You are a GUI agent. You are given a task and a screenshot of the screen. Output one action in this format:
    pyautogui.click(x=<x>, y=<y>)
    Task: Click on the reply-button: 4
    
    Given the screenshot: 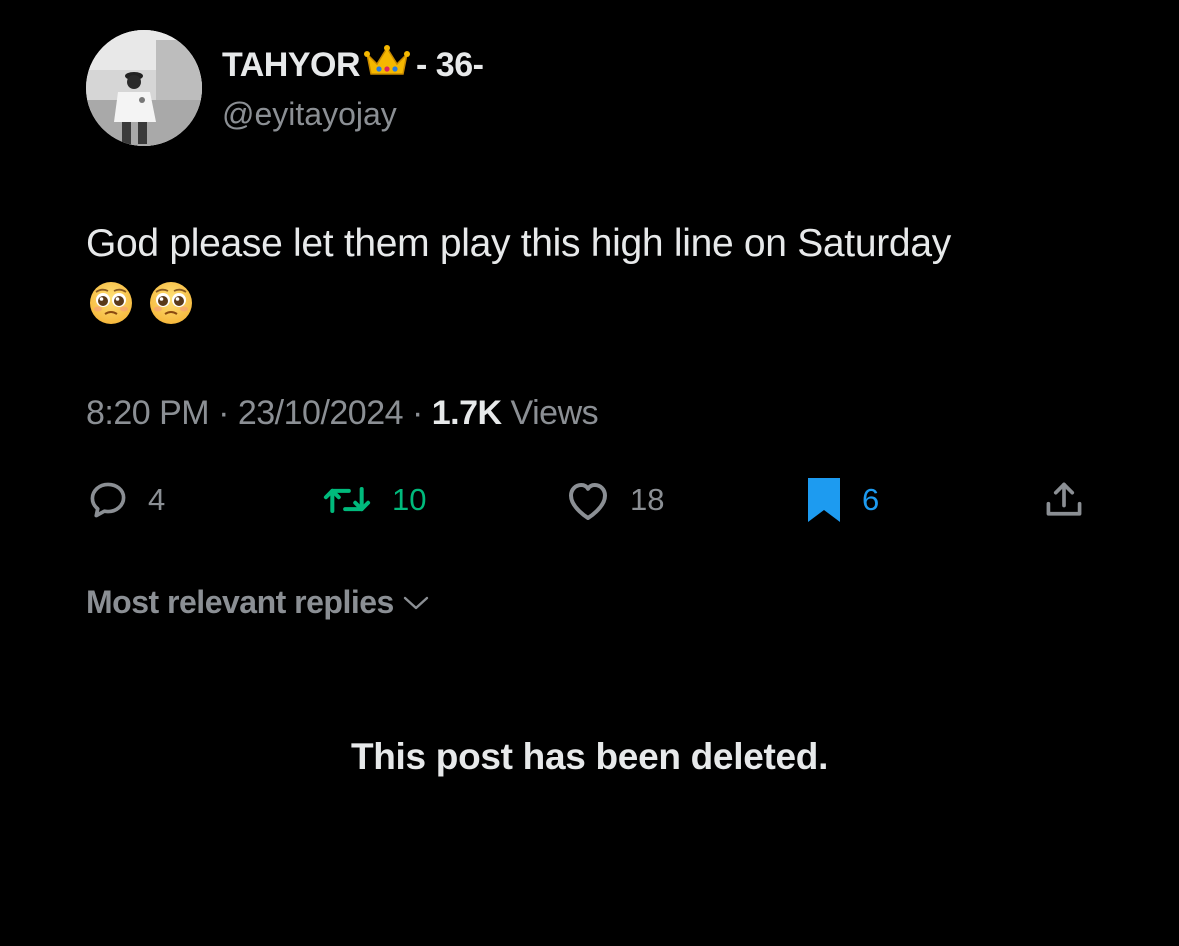 What is the action you would take?
    pyautogui.click(x=125, y=500)
    